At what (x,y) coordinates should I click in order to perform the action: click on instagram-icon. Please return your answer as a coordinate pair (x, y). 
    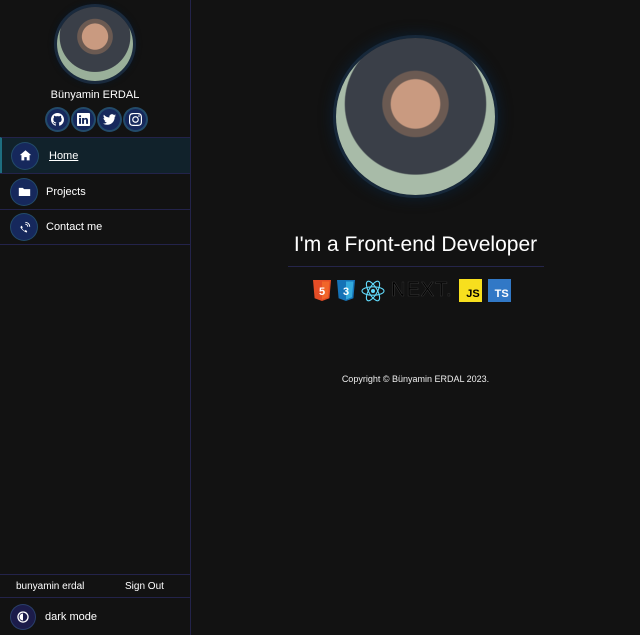
    Looking at the image, I should click on (135, 119).